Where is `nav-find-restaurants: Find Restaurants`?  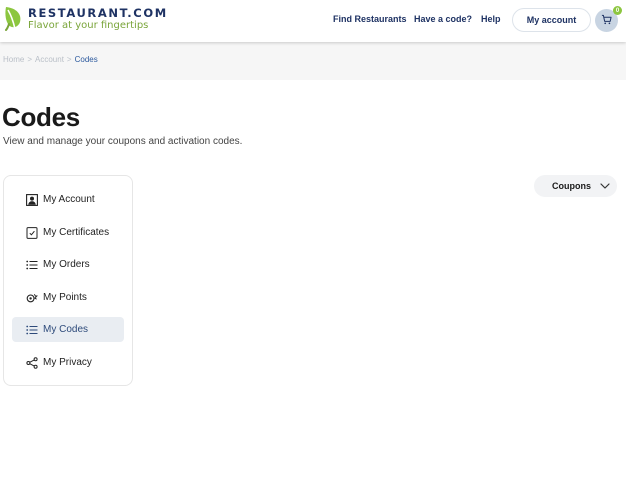
nav-find-restaurants: Find Restaurants is located at coordinates (370, 19).